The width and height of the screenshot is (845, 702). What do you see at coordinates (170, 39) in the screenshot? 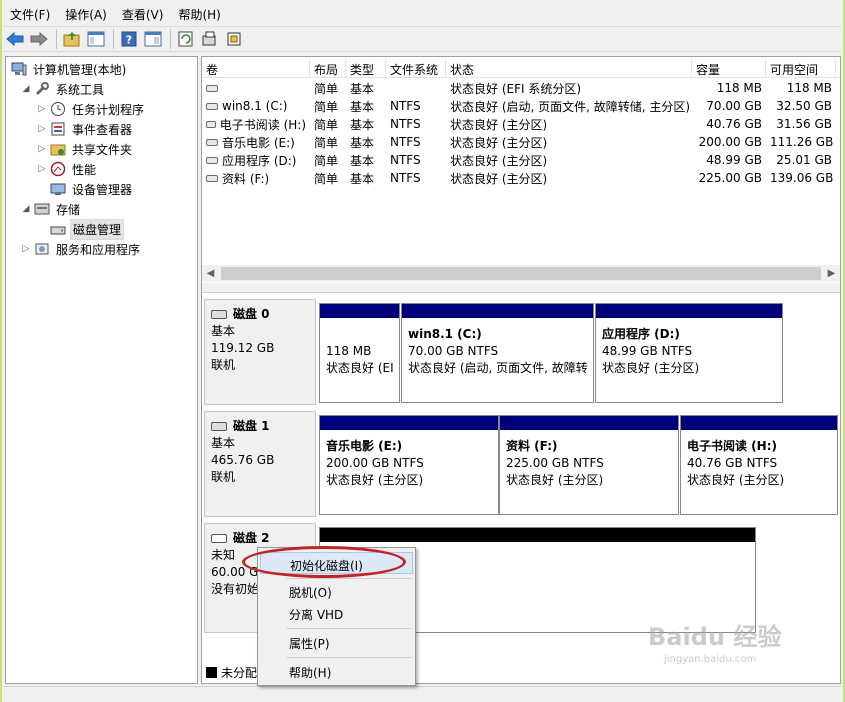
I see `toolbar-separator` at bounding box center [170, 39].